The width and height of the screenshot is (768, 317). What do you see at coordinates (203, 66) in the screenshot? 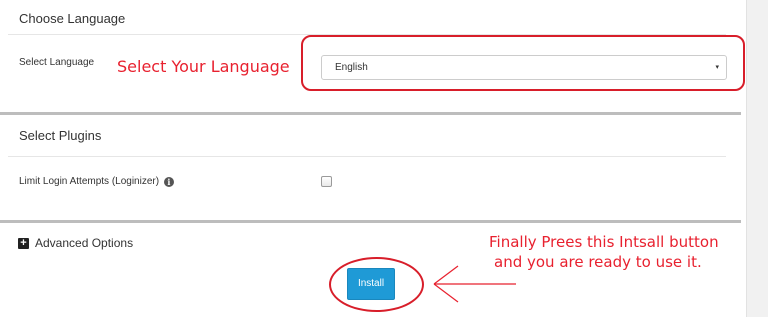
I see `select-language-annotation: Select Your Language` at bounding box center [203, 66].